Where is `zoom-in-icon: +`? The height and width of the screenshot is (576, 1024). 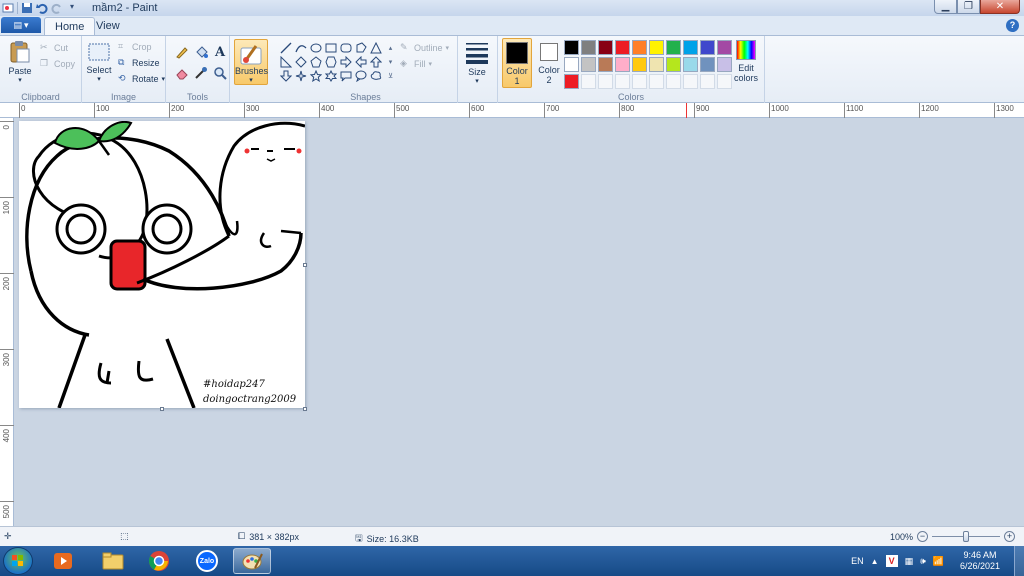
zoom-in-icon: + is located at coordinates (1010, 536).